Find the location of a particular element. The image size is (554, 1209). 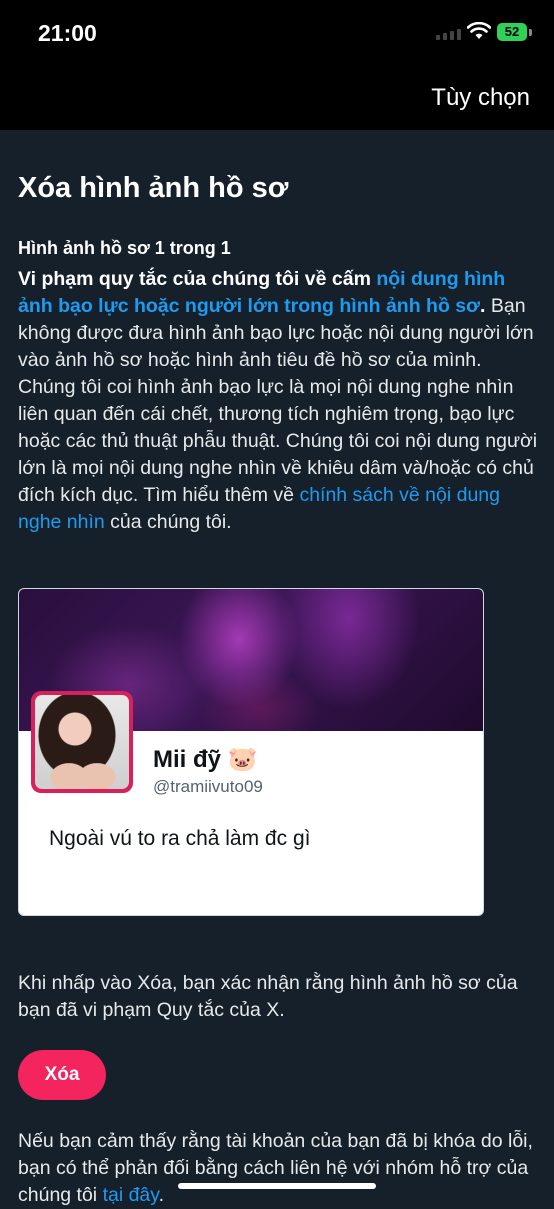

violation-prefix: Vi phạm quy tắc của chúng tôi về cấm is located at coordinates (197, 279).